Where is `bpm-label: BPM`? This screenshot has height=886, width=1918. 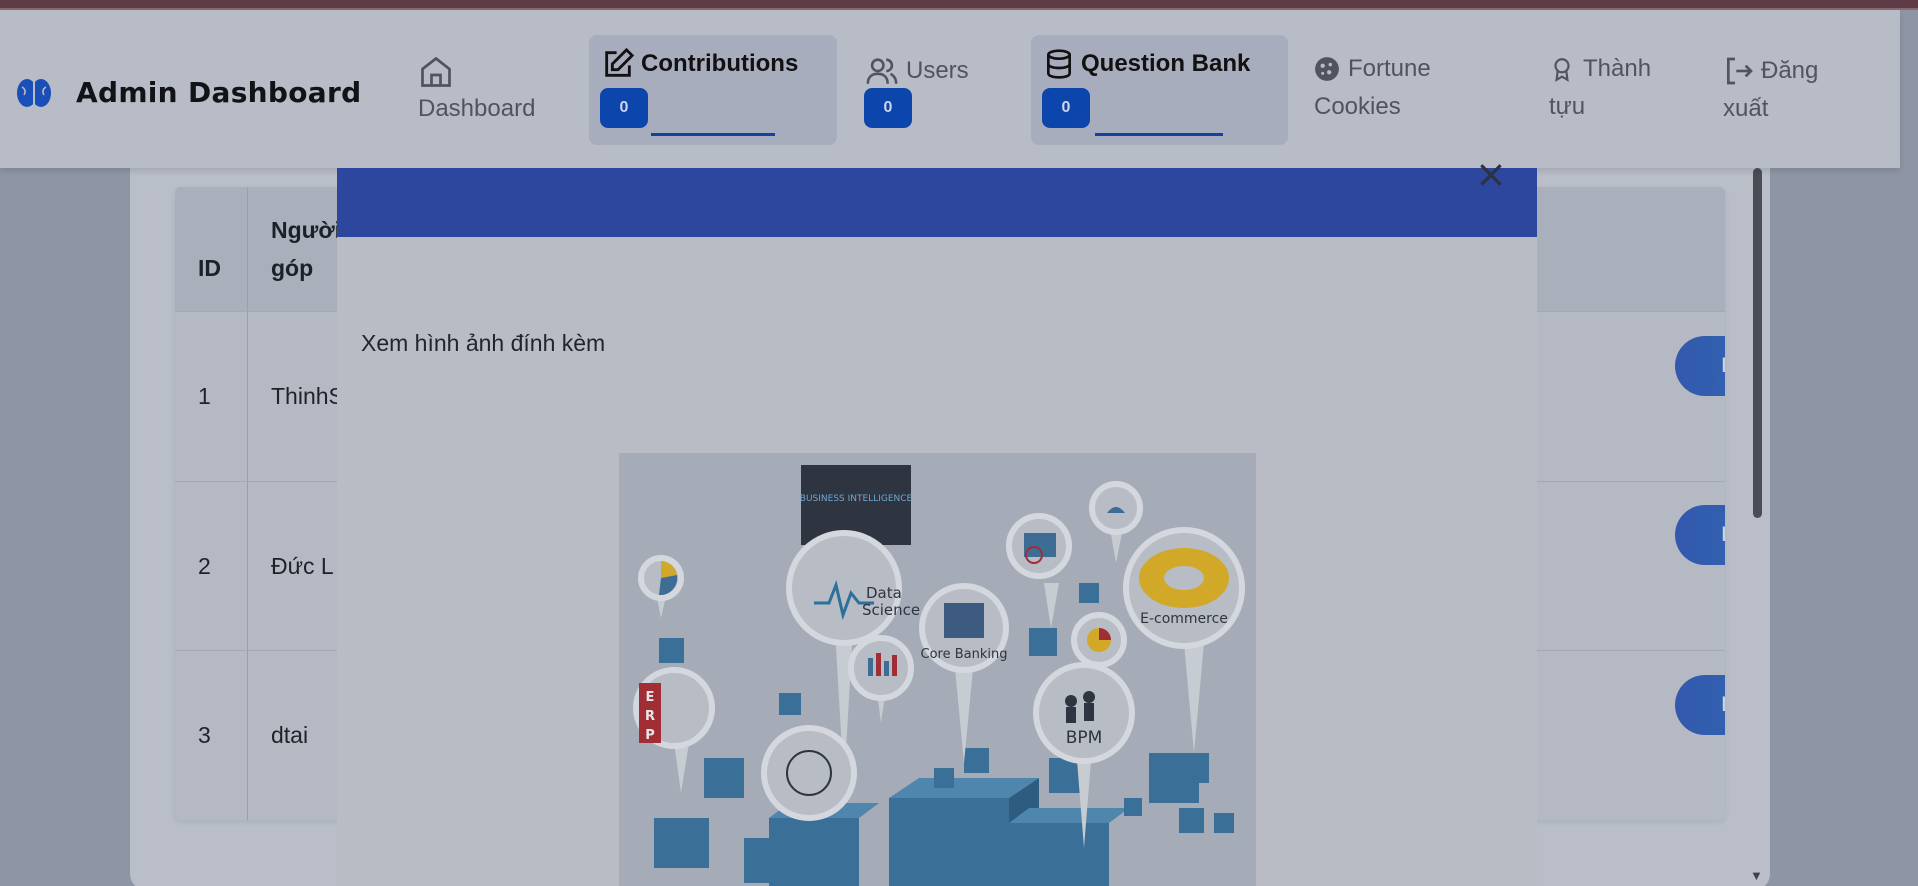 bpm-label: BPM is located at coordinates (1084, 738).